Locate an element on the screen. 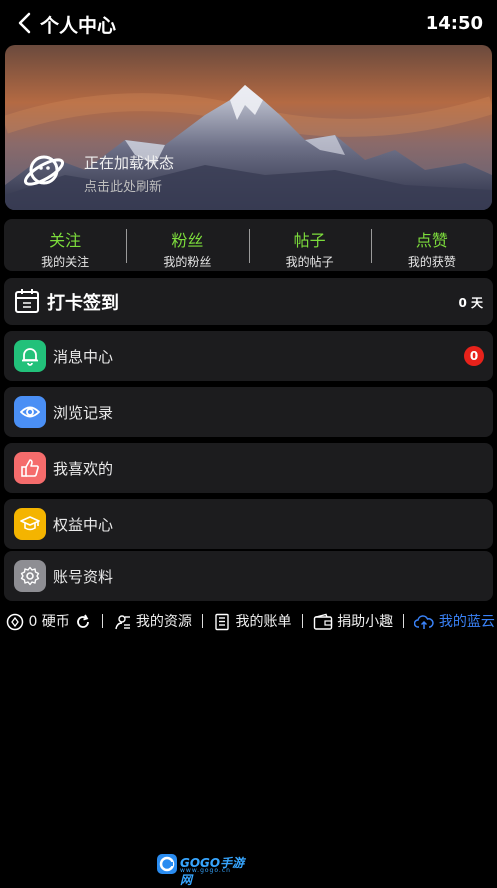  planet-icon is located at coordinates (44, 170).